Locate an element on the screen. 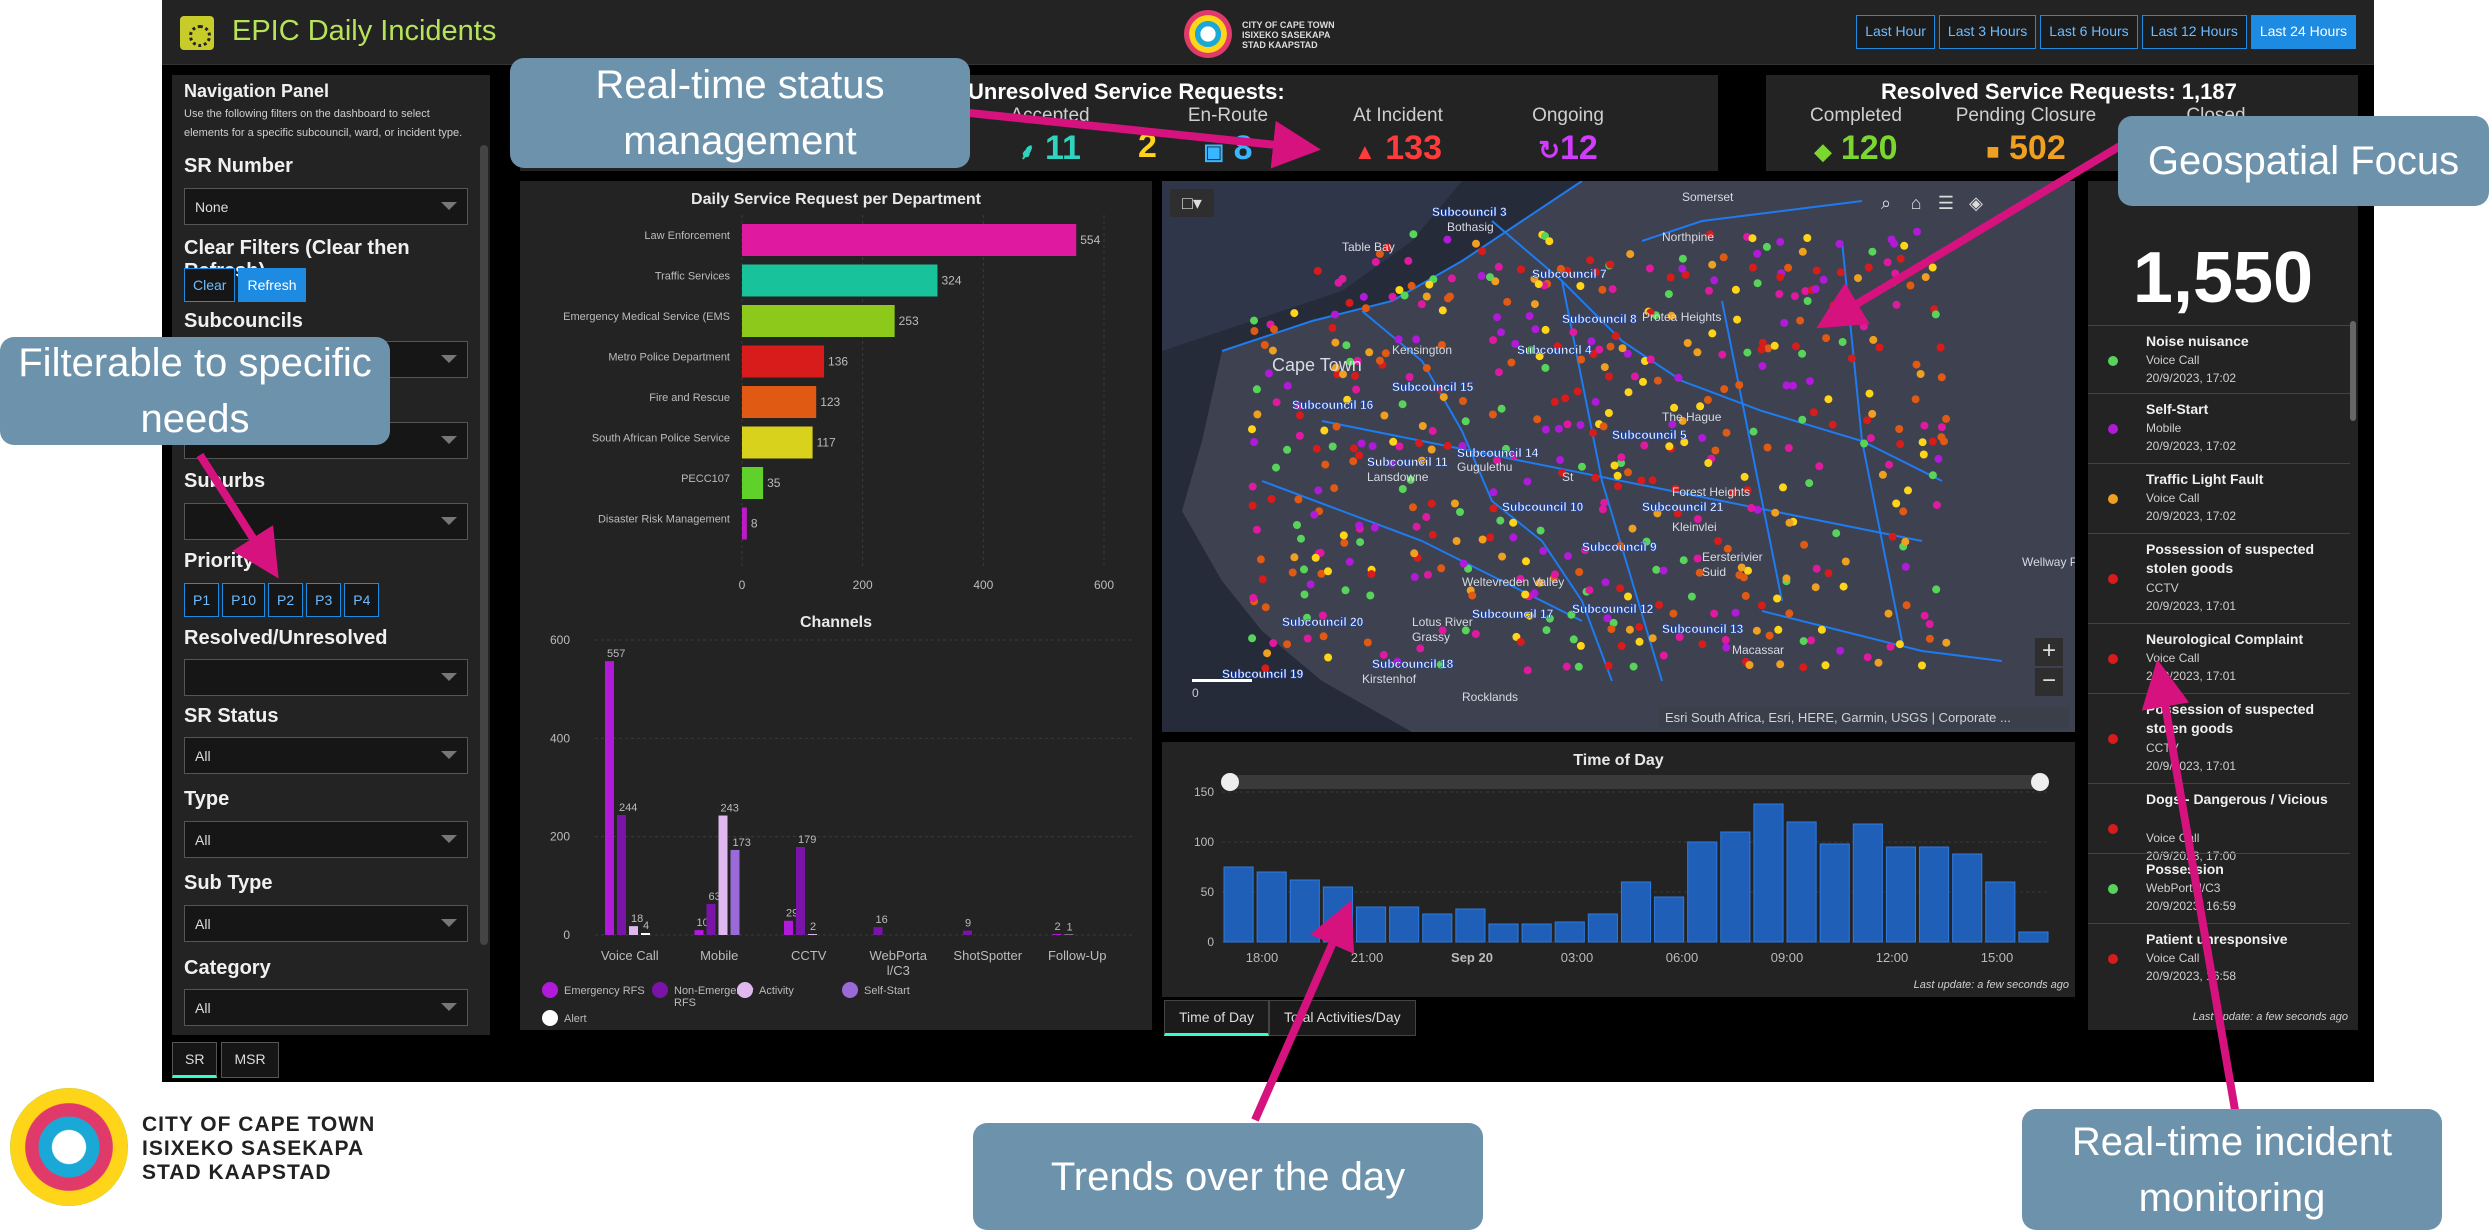  tab-sr: SR is located at coordinates (195, 1060).